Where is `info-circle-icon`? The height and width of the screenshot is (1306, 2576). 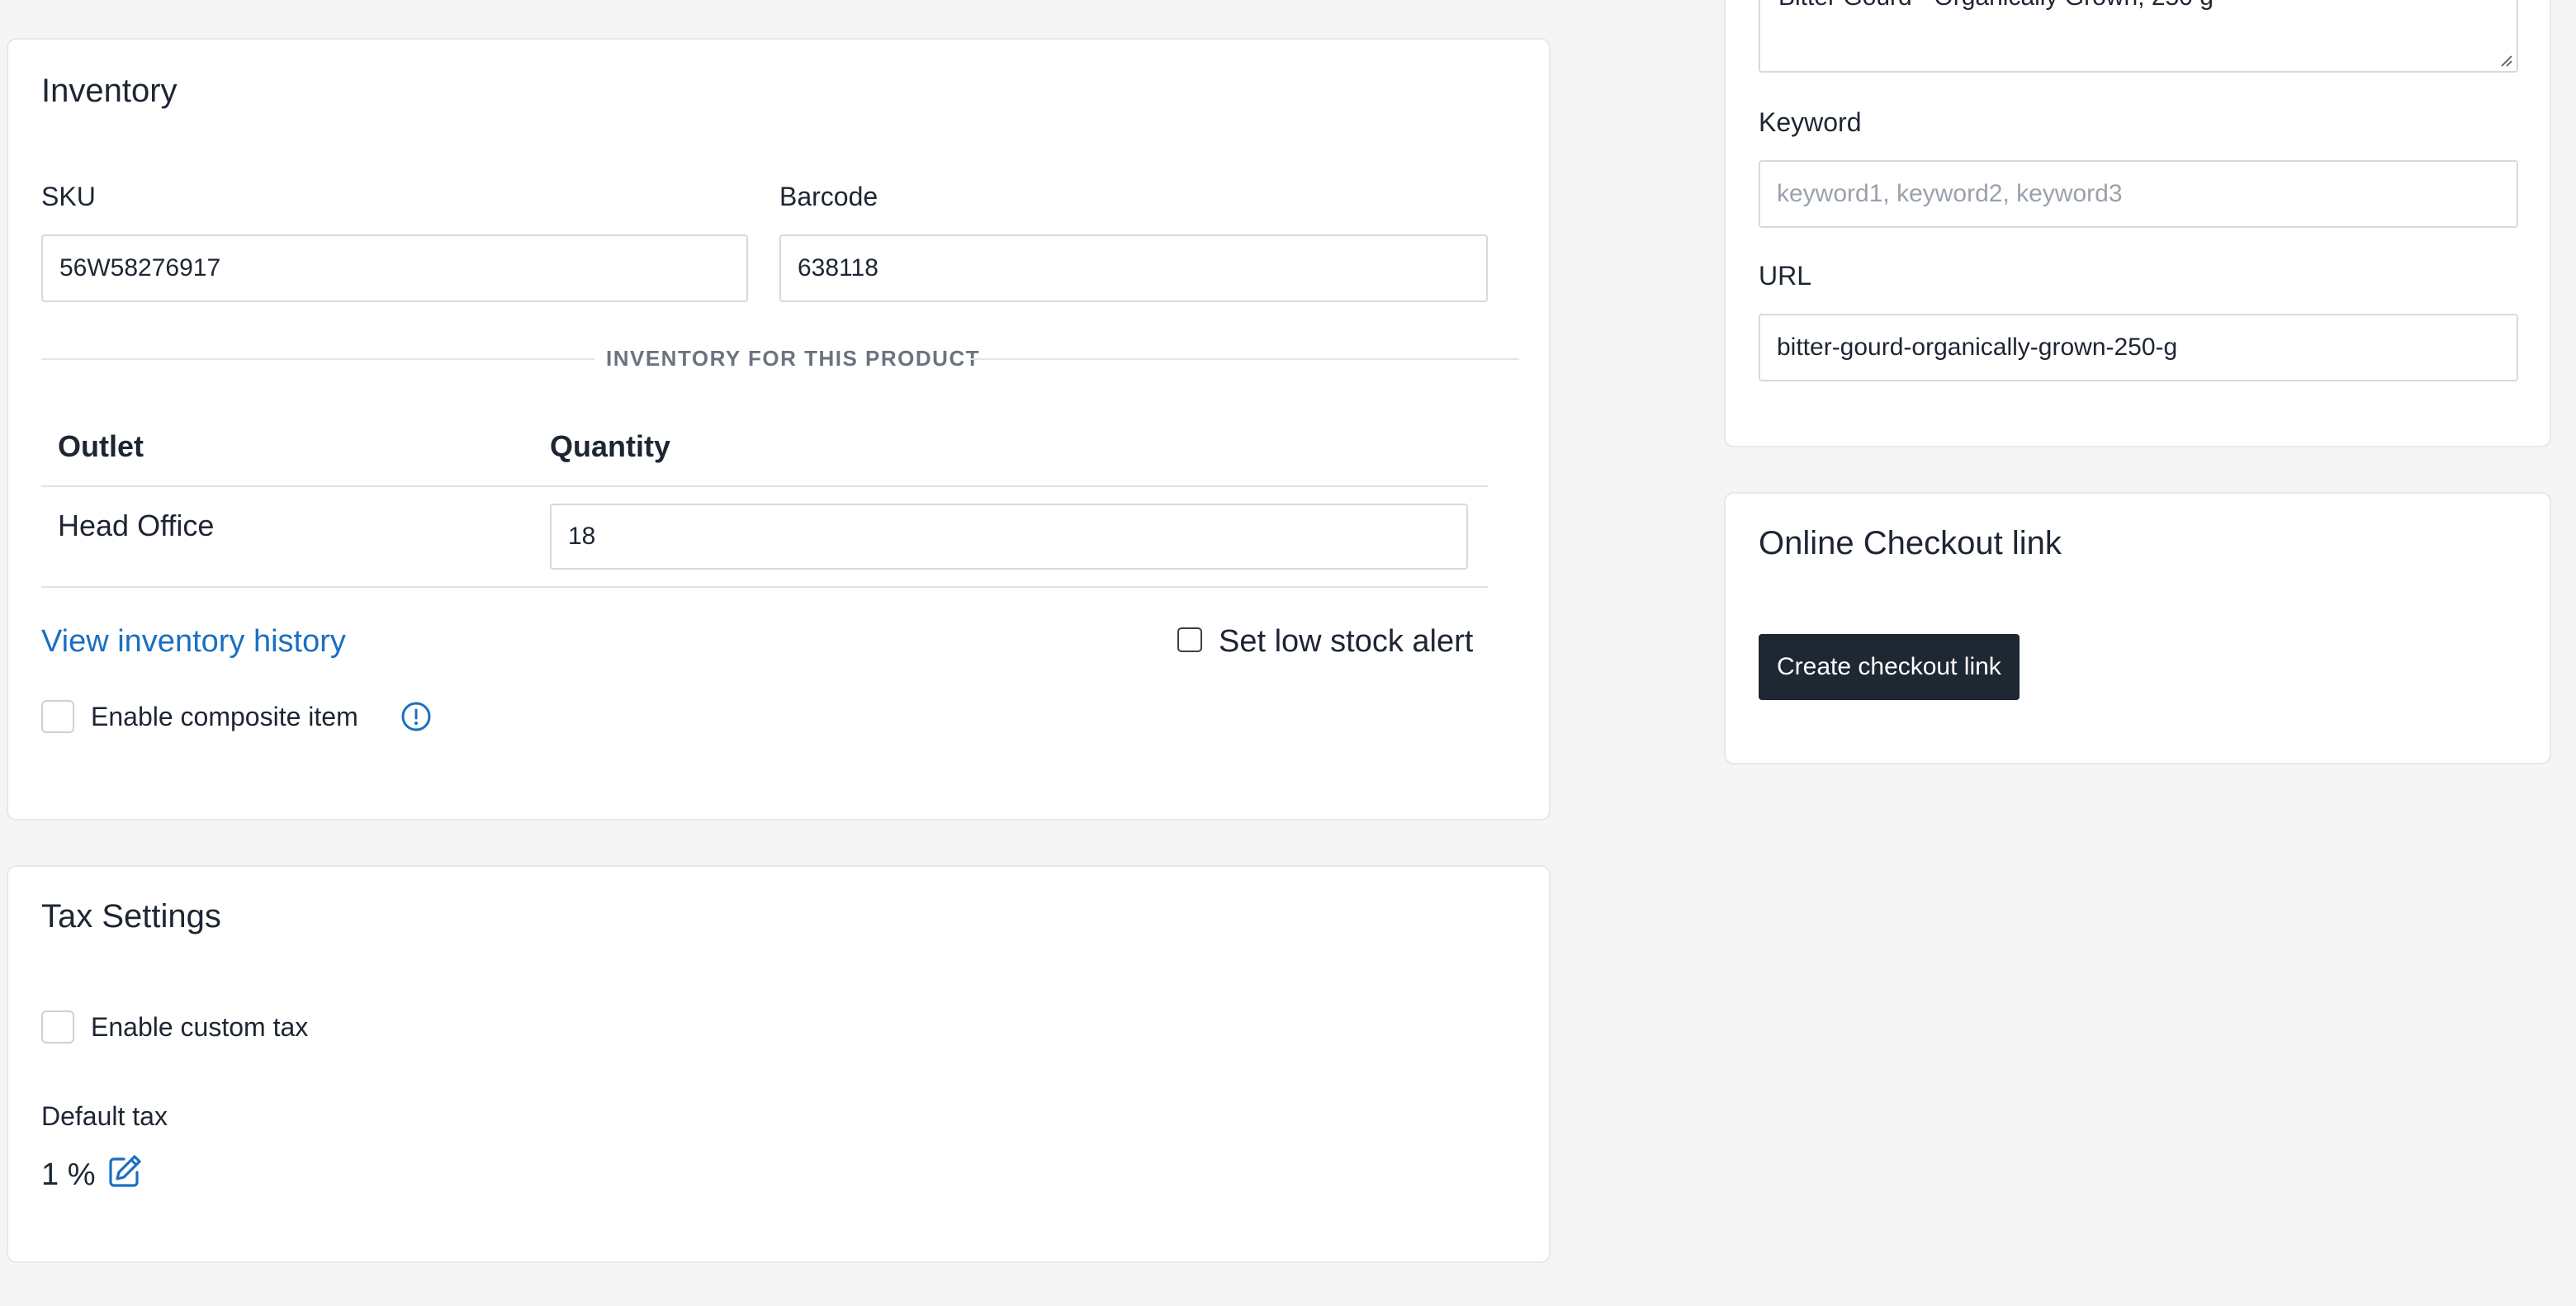
info-circle-icon is located at coordinates (416, 716).